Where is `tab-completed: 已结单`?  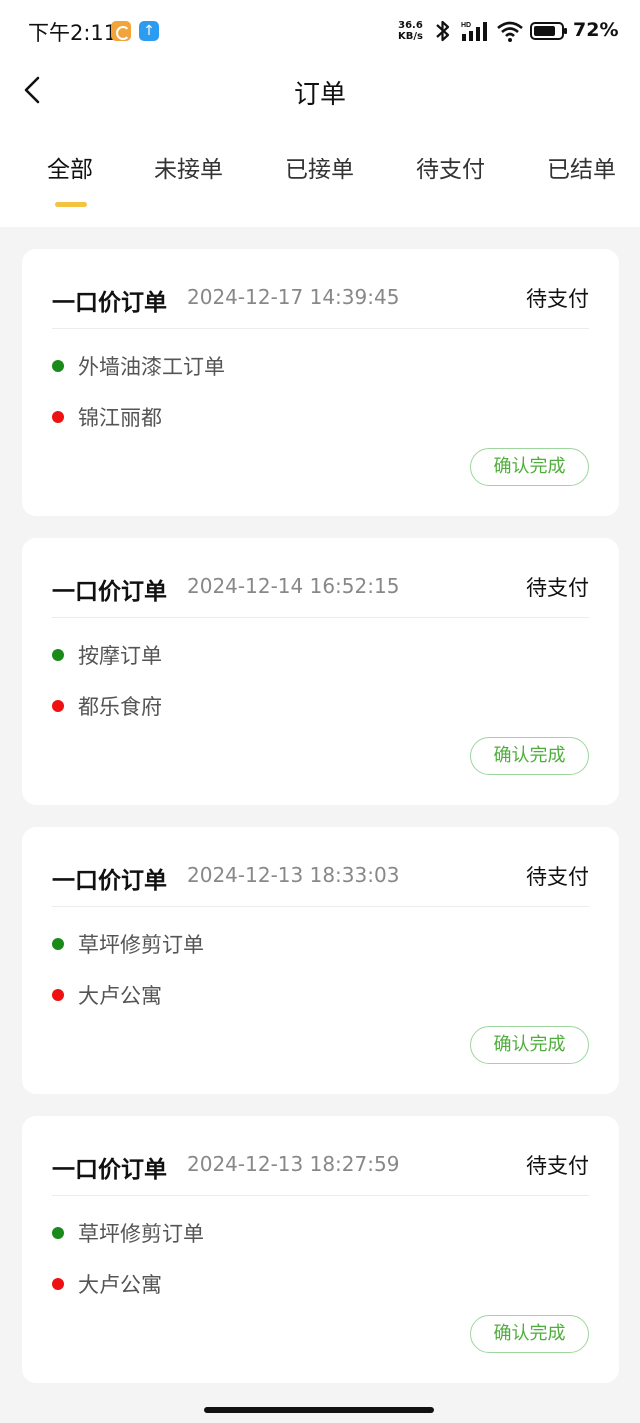
tab-completed: 已结单 is located at coordinates (581, 167).